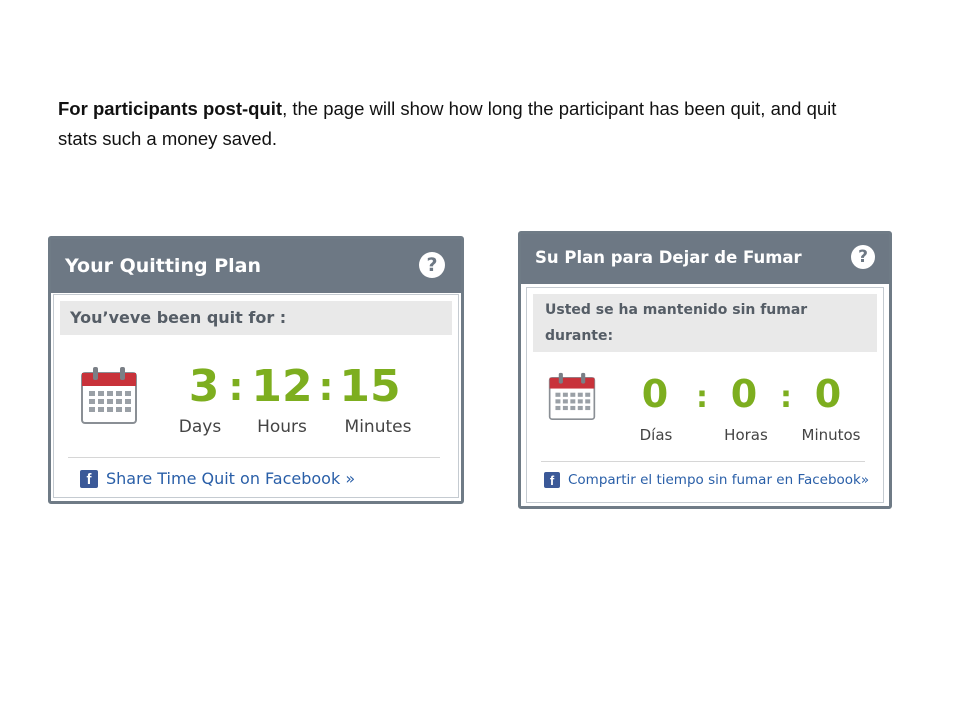  I want to click on days-value: 0, so click(655, 394).